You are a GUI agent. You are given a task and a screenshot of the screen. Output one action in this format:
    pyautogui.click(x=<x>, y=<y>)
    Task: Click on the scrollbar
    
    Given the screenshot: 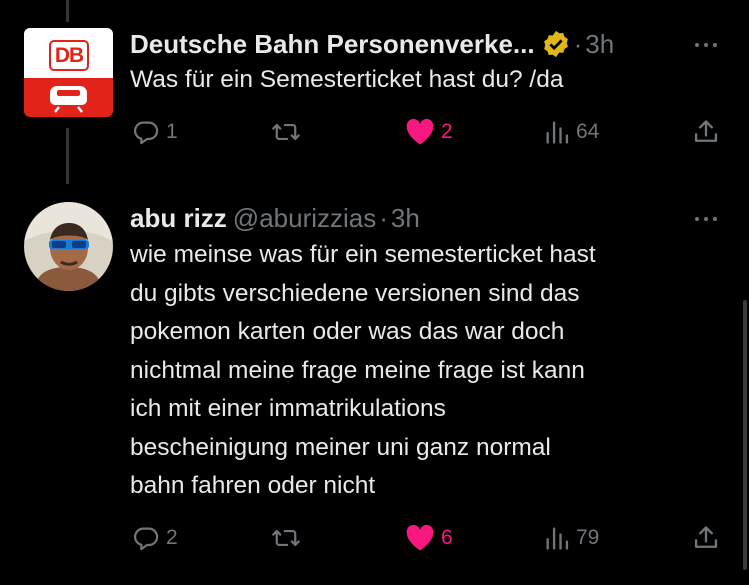 What is the action you would take?
    pyautogui.click(x=745, y=435)
    